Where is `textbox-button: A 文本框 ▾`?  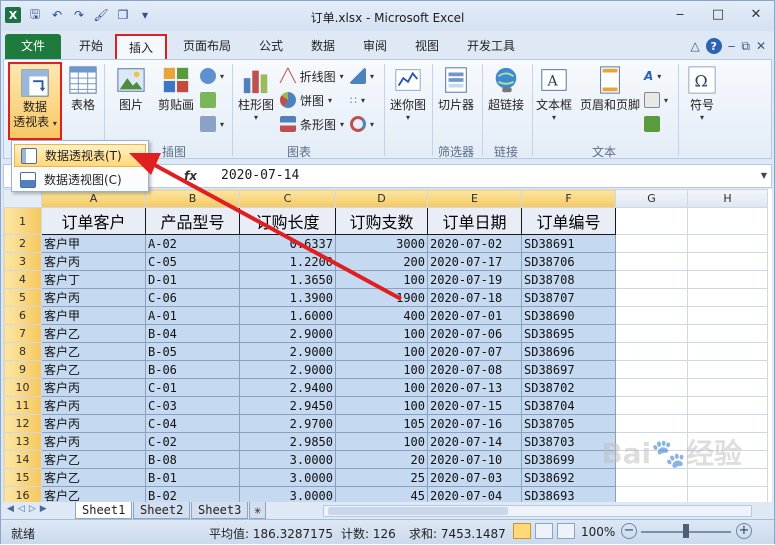
textbox-button: A 文本框 ▾ is located at coordinates (554, 93).